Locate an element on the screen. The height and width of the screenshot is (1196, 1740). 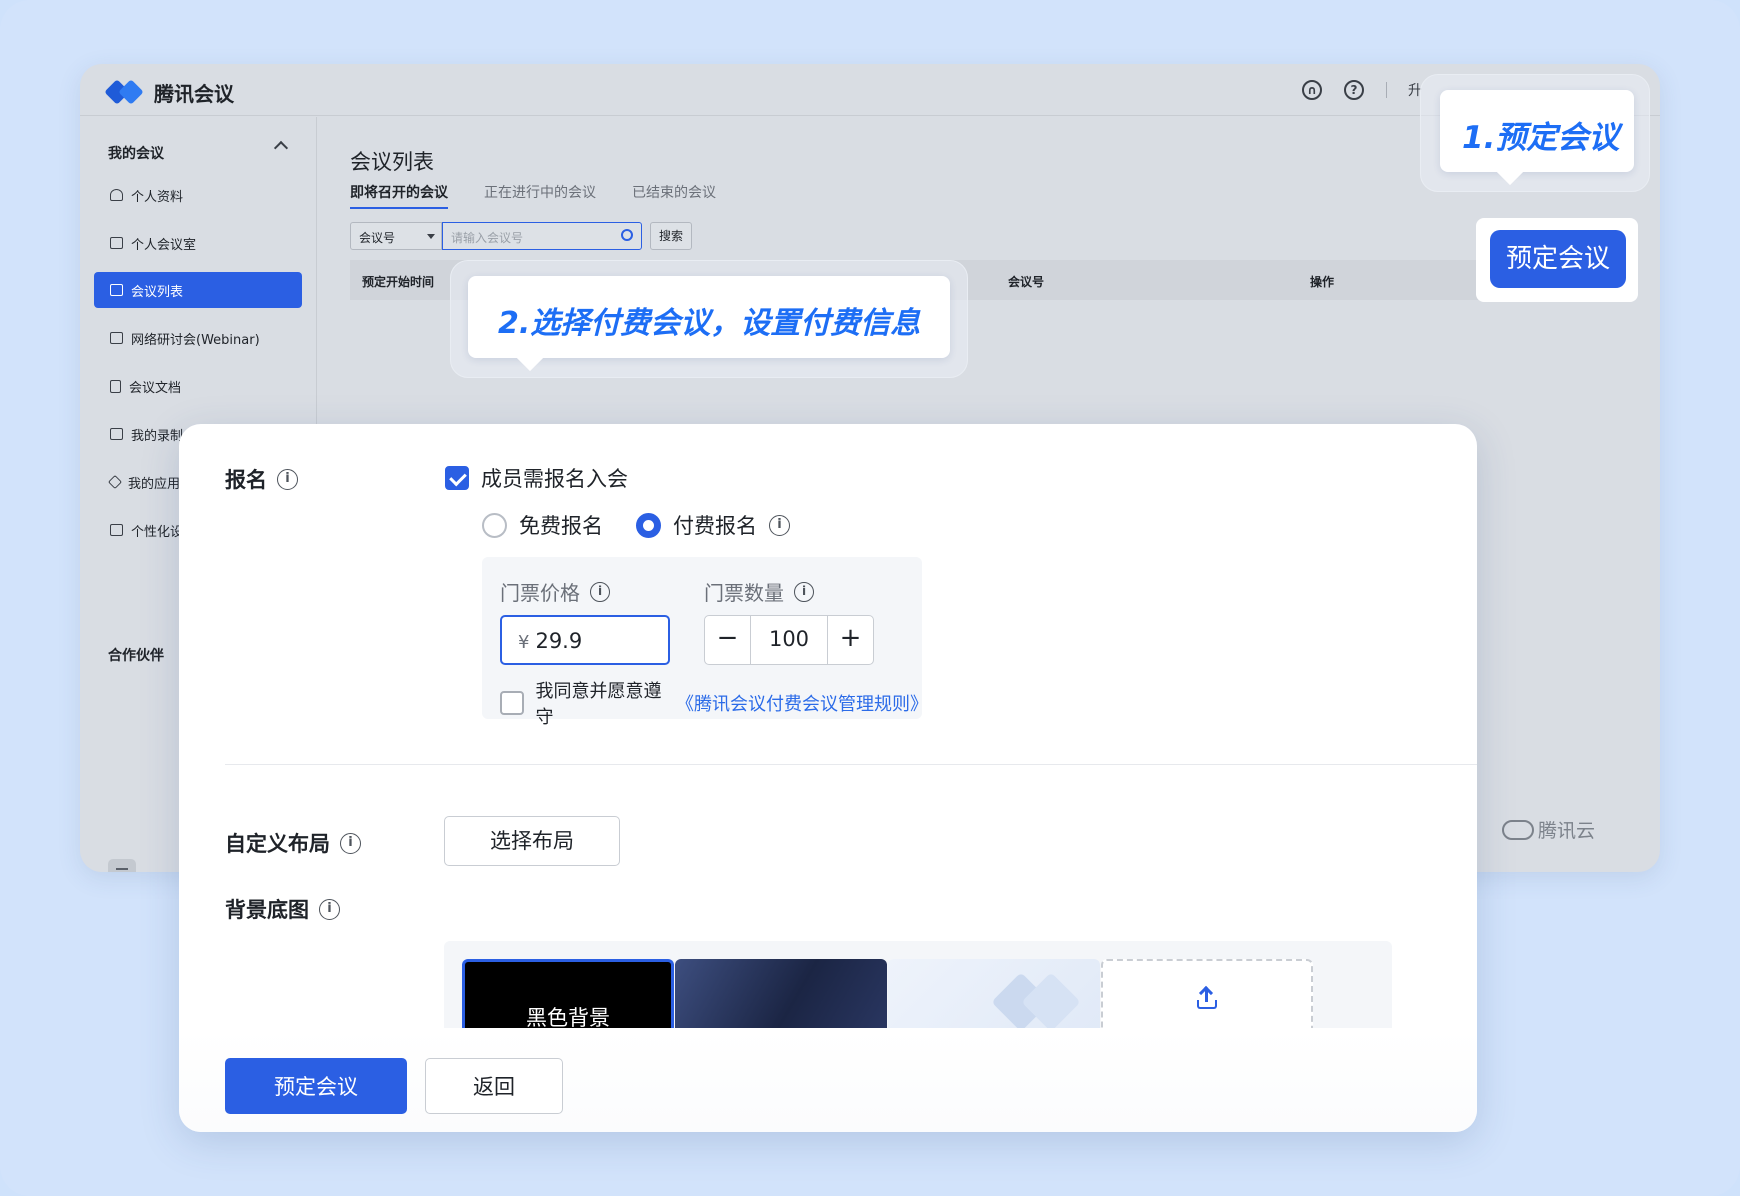
require-registration-label: 成员需报名入会 is located at coordinates (554, 479).